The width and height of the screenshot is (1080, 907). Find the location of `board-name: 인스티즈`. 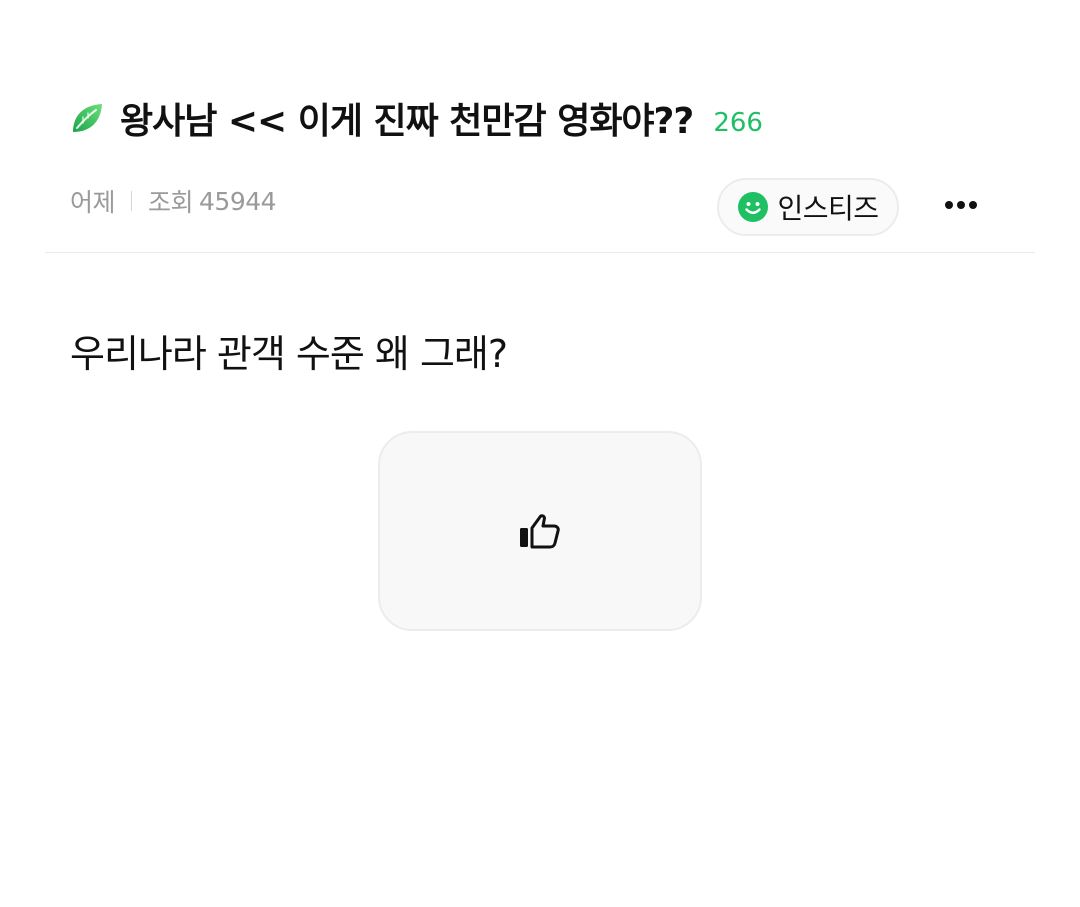

board-name: 인스티즈 is located at coordinates (828, 208).